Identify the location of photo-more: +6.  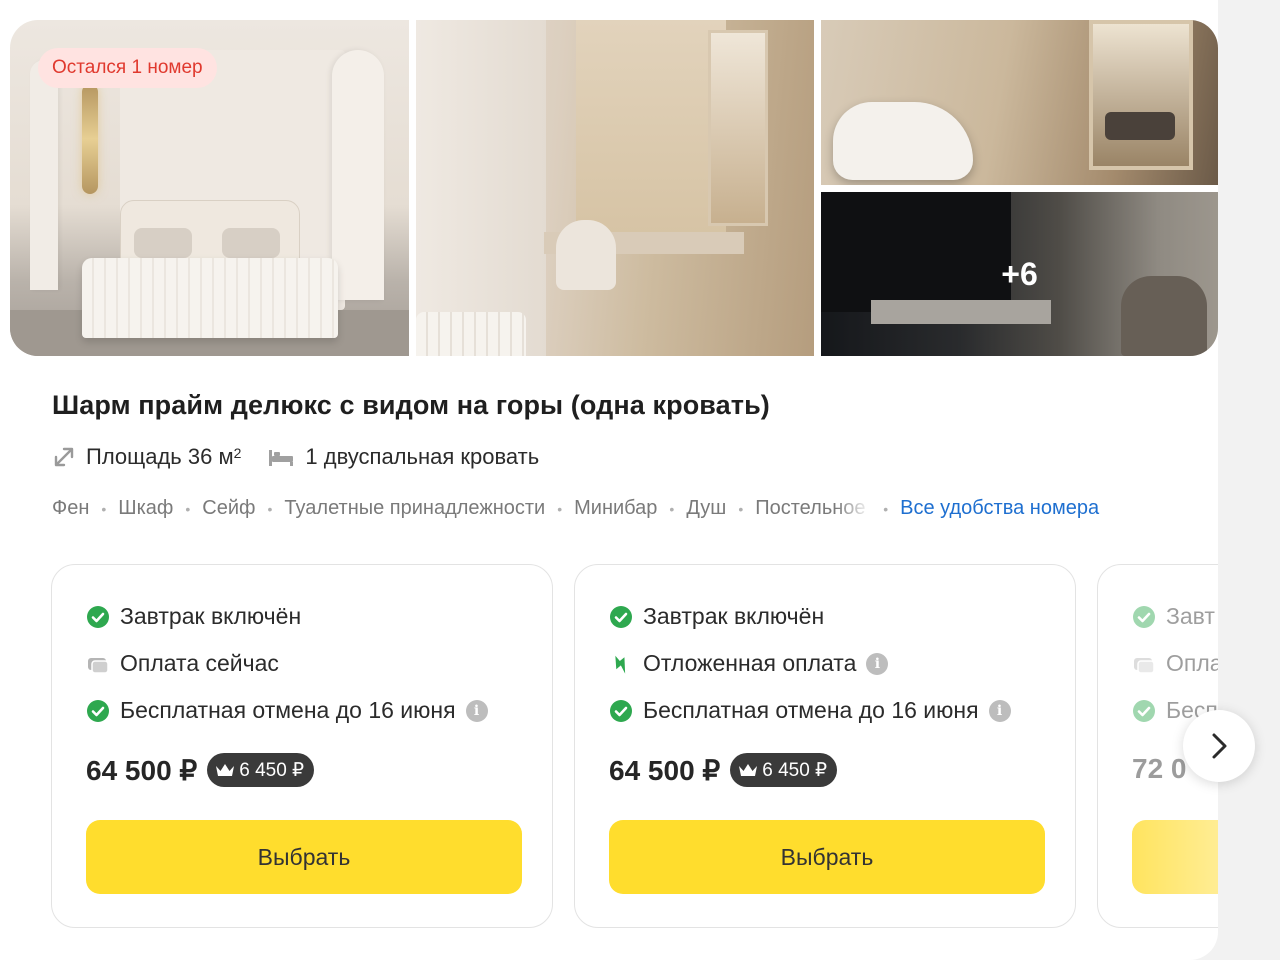
(1019, 274).